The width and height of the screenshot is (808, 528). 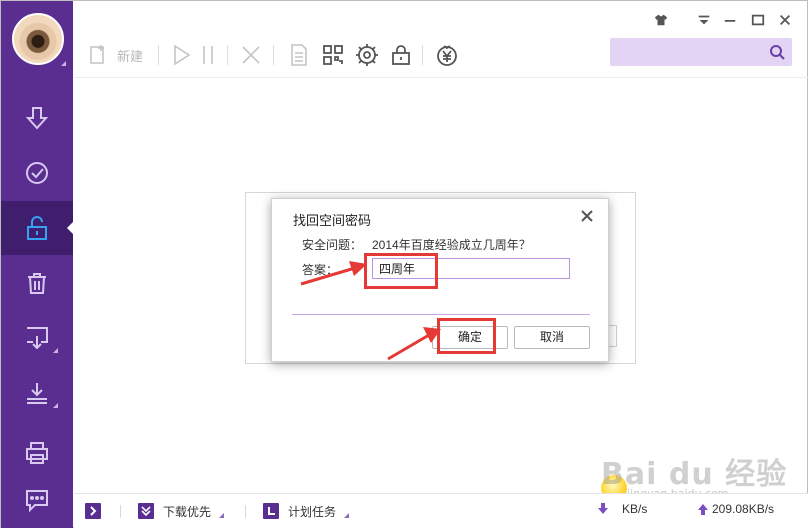 I want to click on sidebar-item-import, so click(x=37, y=338).